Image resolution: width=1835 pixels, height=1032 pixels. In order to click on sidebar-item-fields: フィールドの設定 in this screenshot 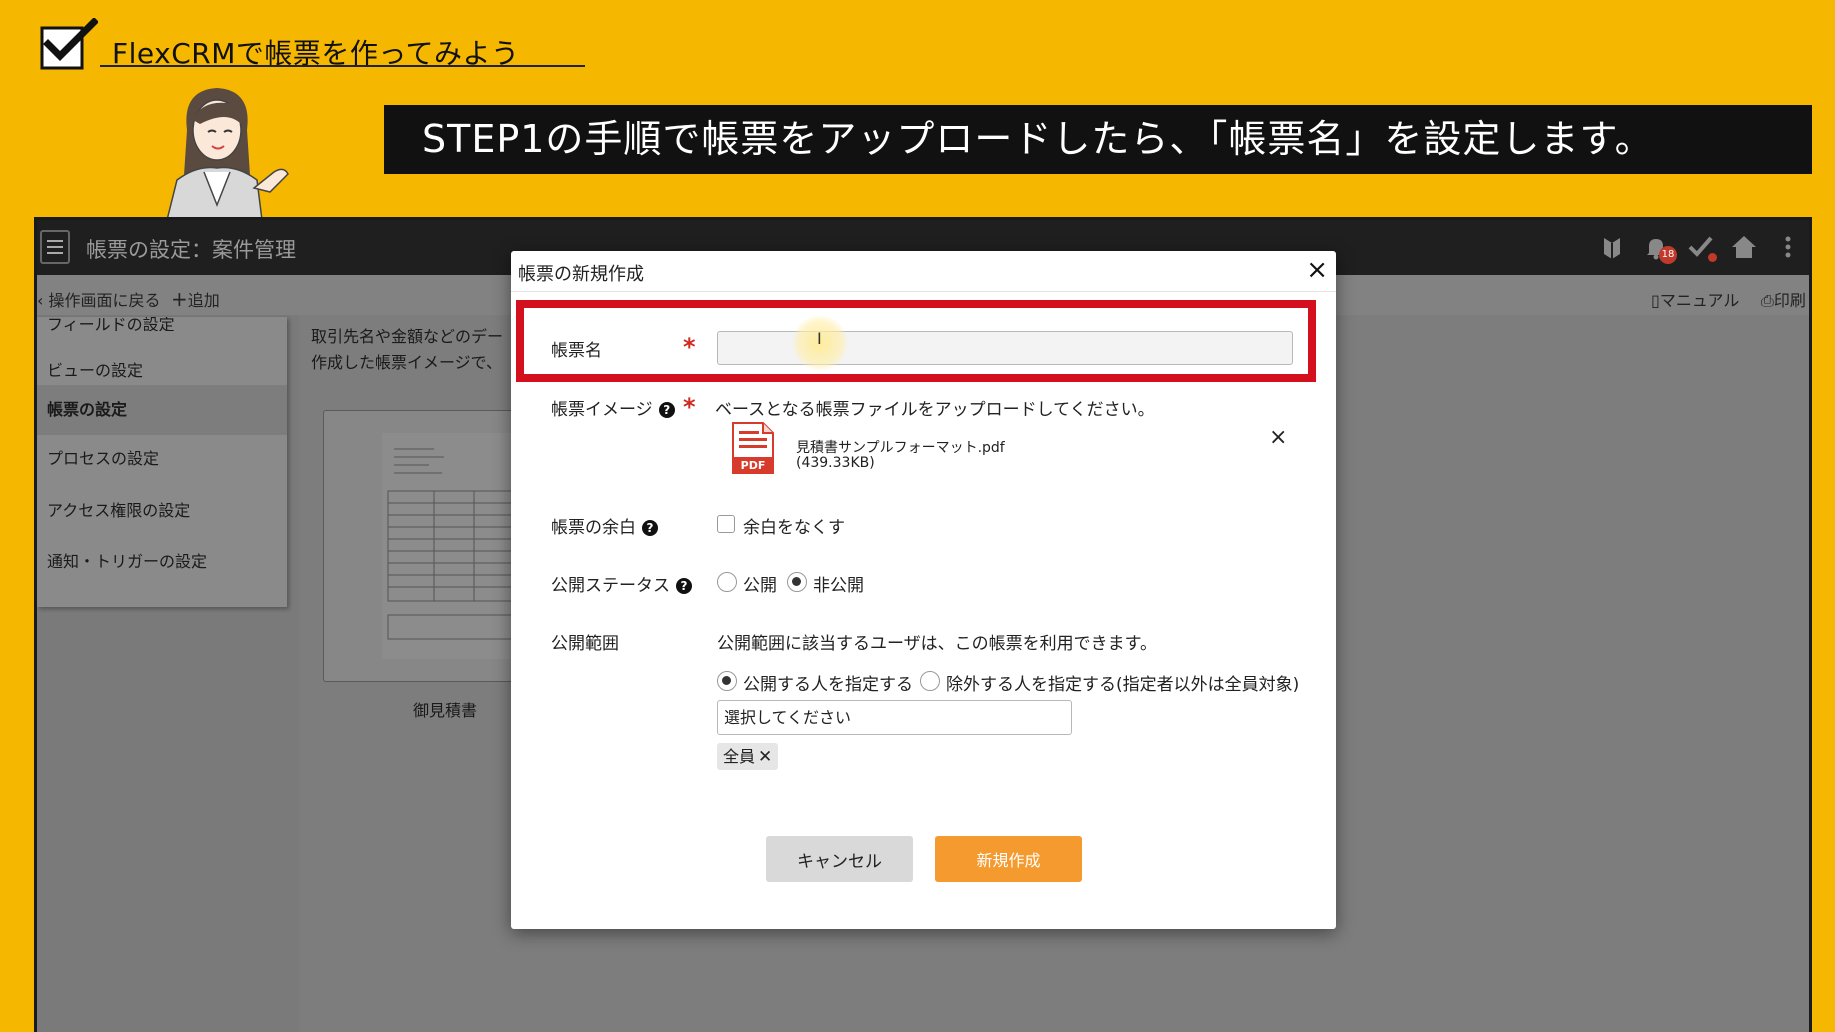, I will do `click(111, 324)`.